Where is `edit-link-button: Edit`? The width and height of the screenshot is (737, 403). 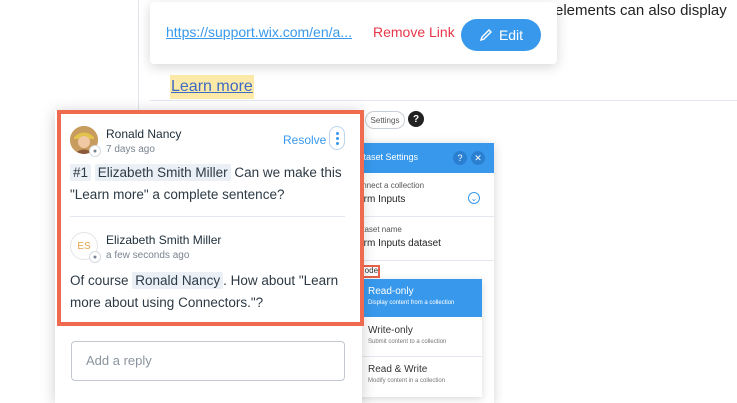 edit-link-button: Edit is located at coordinates (501, 35).